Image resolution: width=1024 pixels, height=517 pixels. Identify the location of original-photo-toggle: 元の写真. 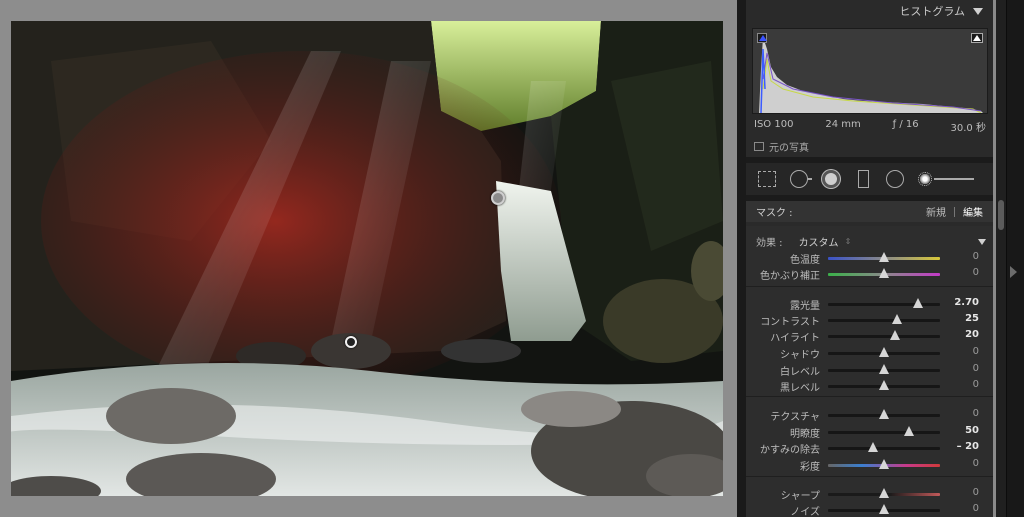
(781, 146).